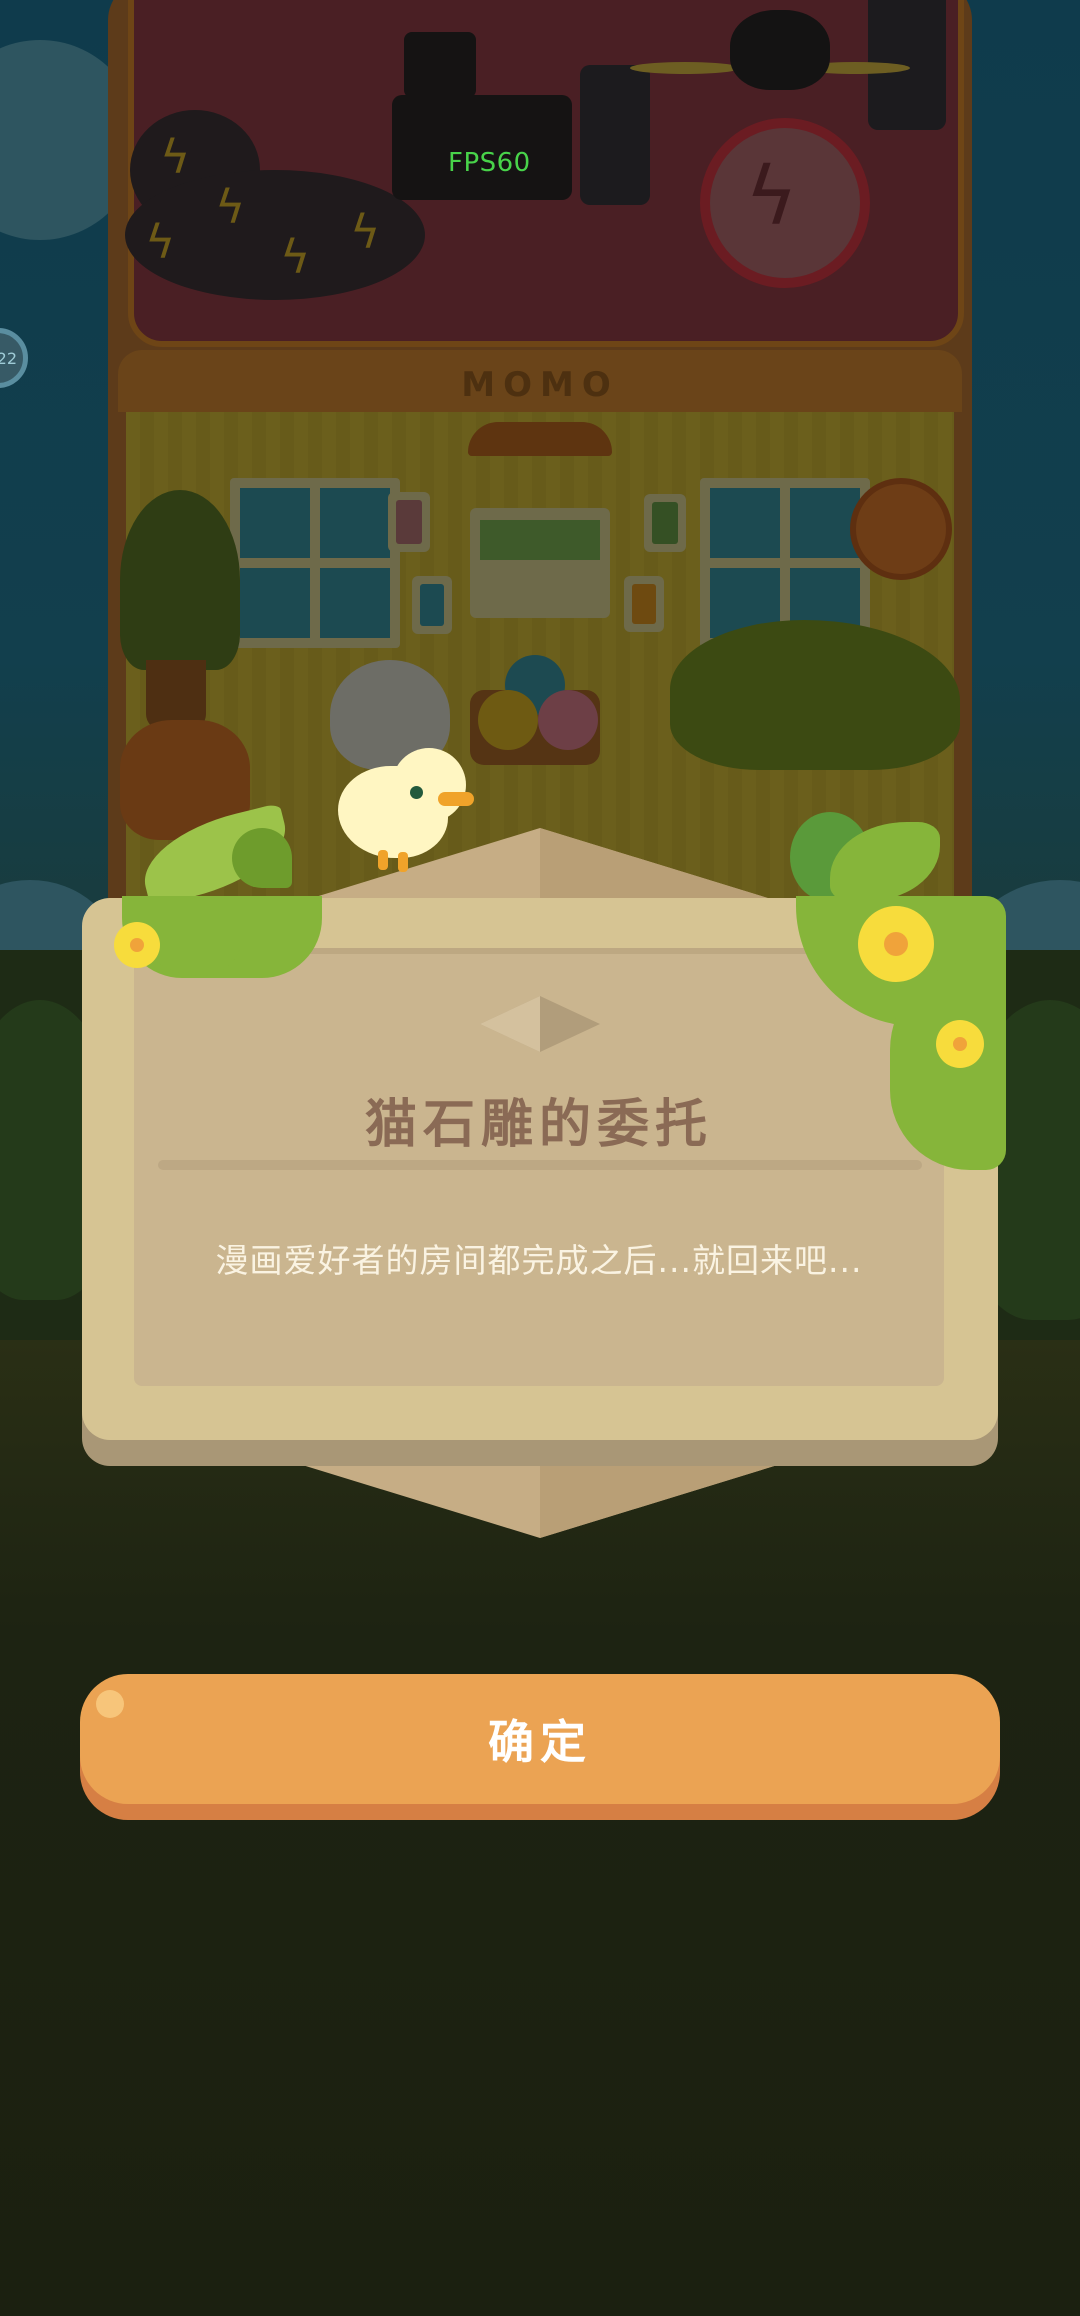 The width and height of the screenshot is (1080, 2316). I want to click on wall-calendar, so click(540, 563).